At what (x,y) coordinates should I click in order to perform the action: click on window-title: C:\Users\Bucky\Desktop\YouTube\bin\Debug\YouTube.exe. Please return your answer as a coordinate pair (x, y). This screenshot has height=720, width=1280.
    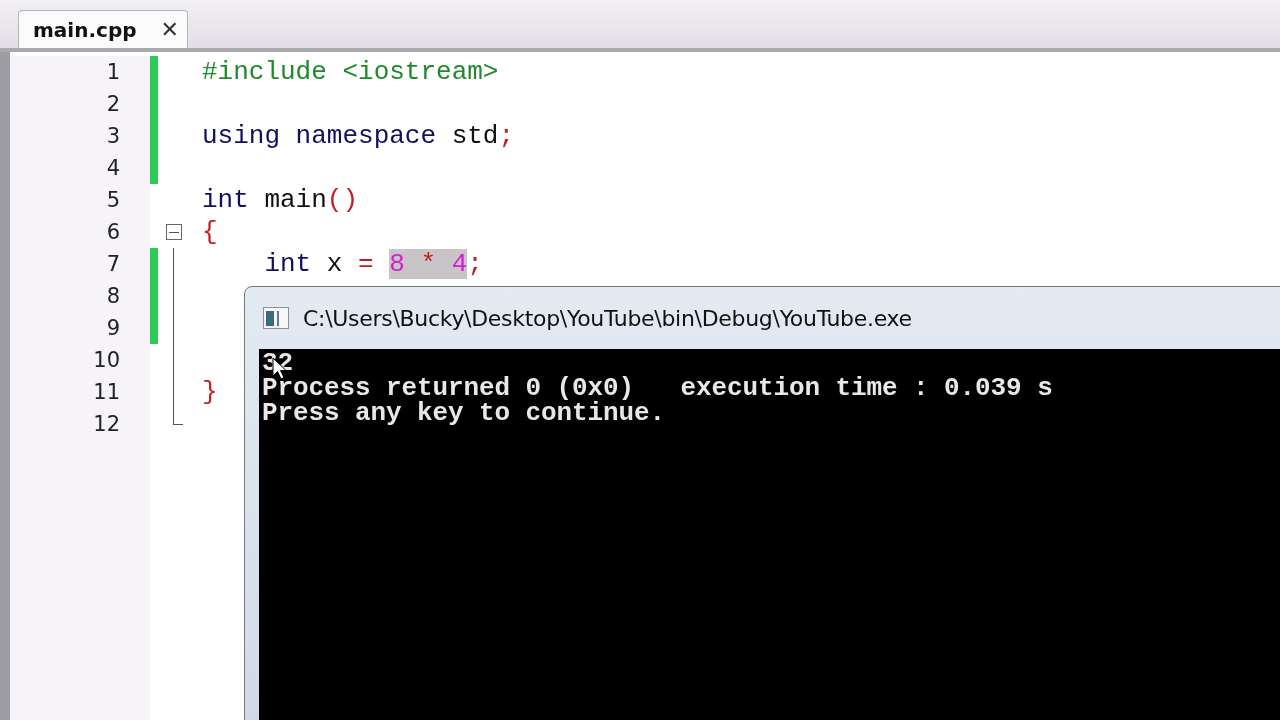
    Looking at the image, I should click on (607, 318).